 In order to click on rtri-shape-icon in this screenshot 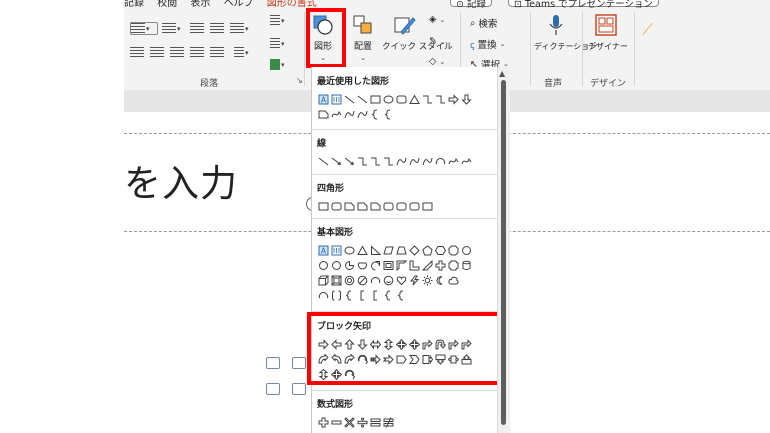, I will do `click(375, 251)`.